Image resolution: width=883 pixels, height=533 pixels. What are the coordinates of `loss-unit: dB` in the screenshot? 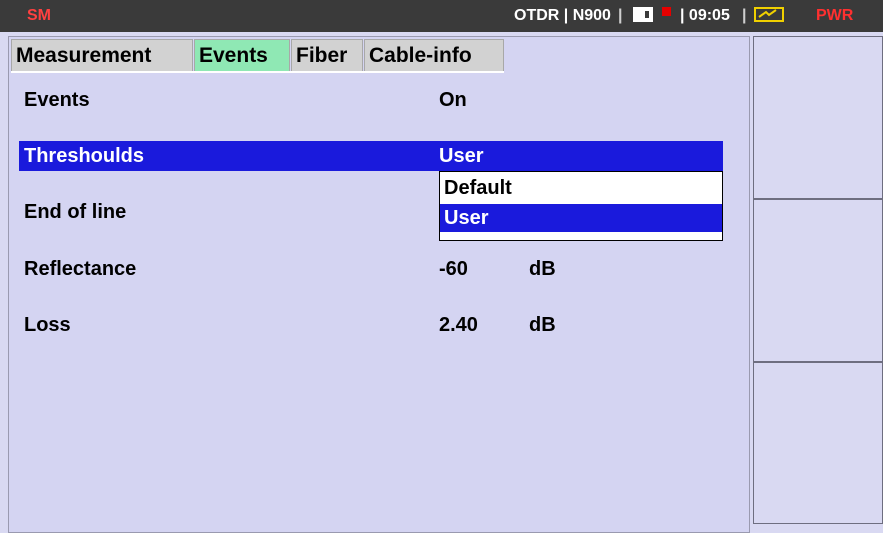 It's located at (542, 325).